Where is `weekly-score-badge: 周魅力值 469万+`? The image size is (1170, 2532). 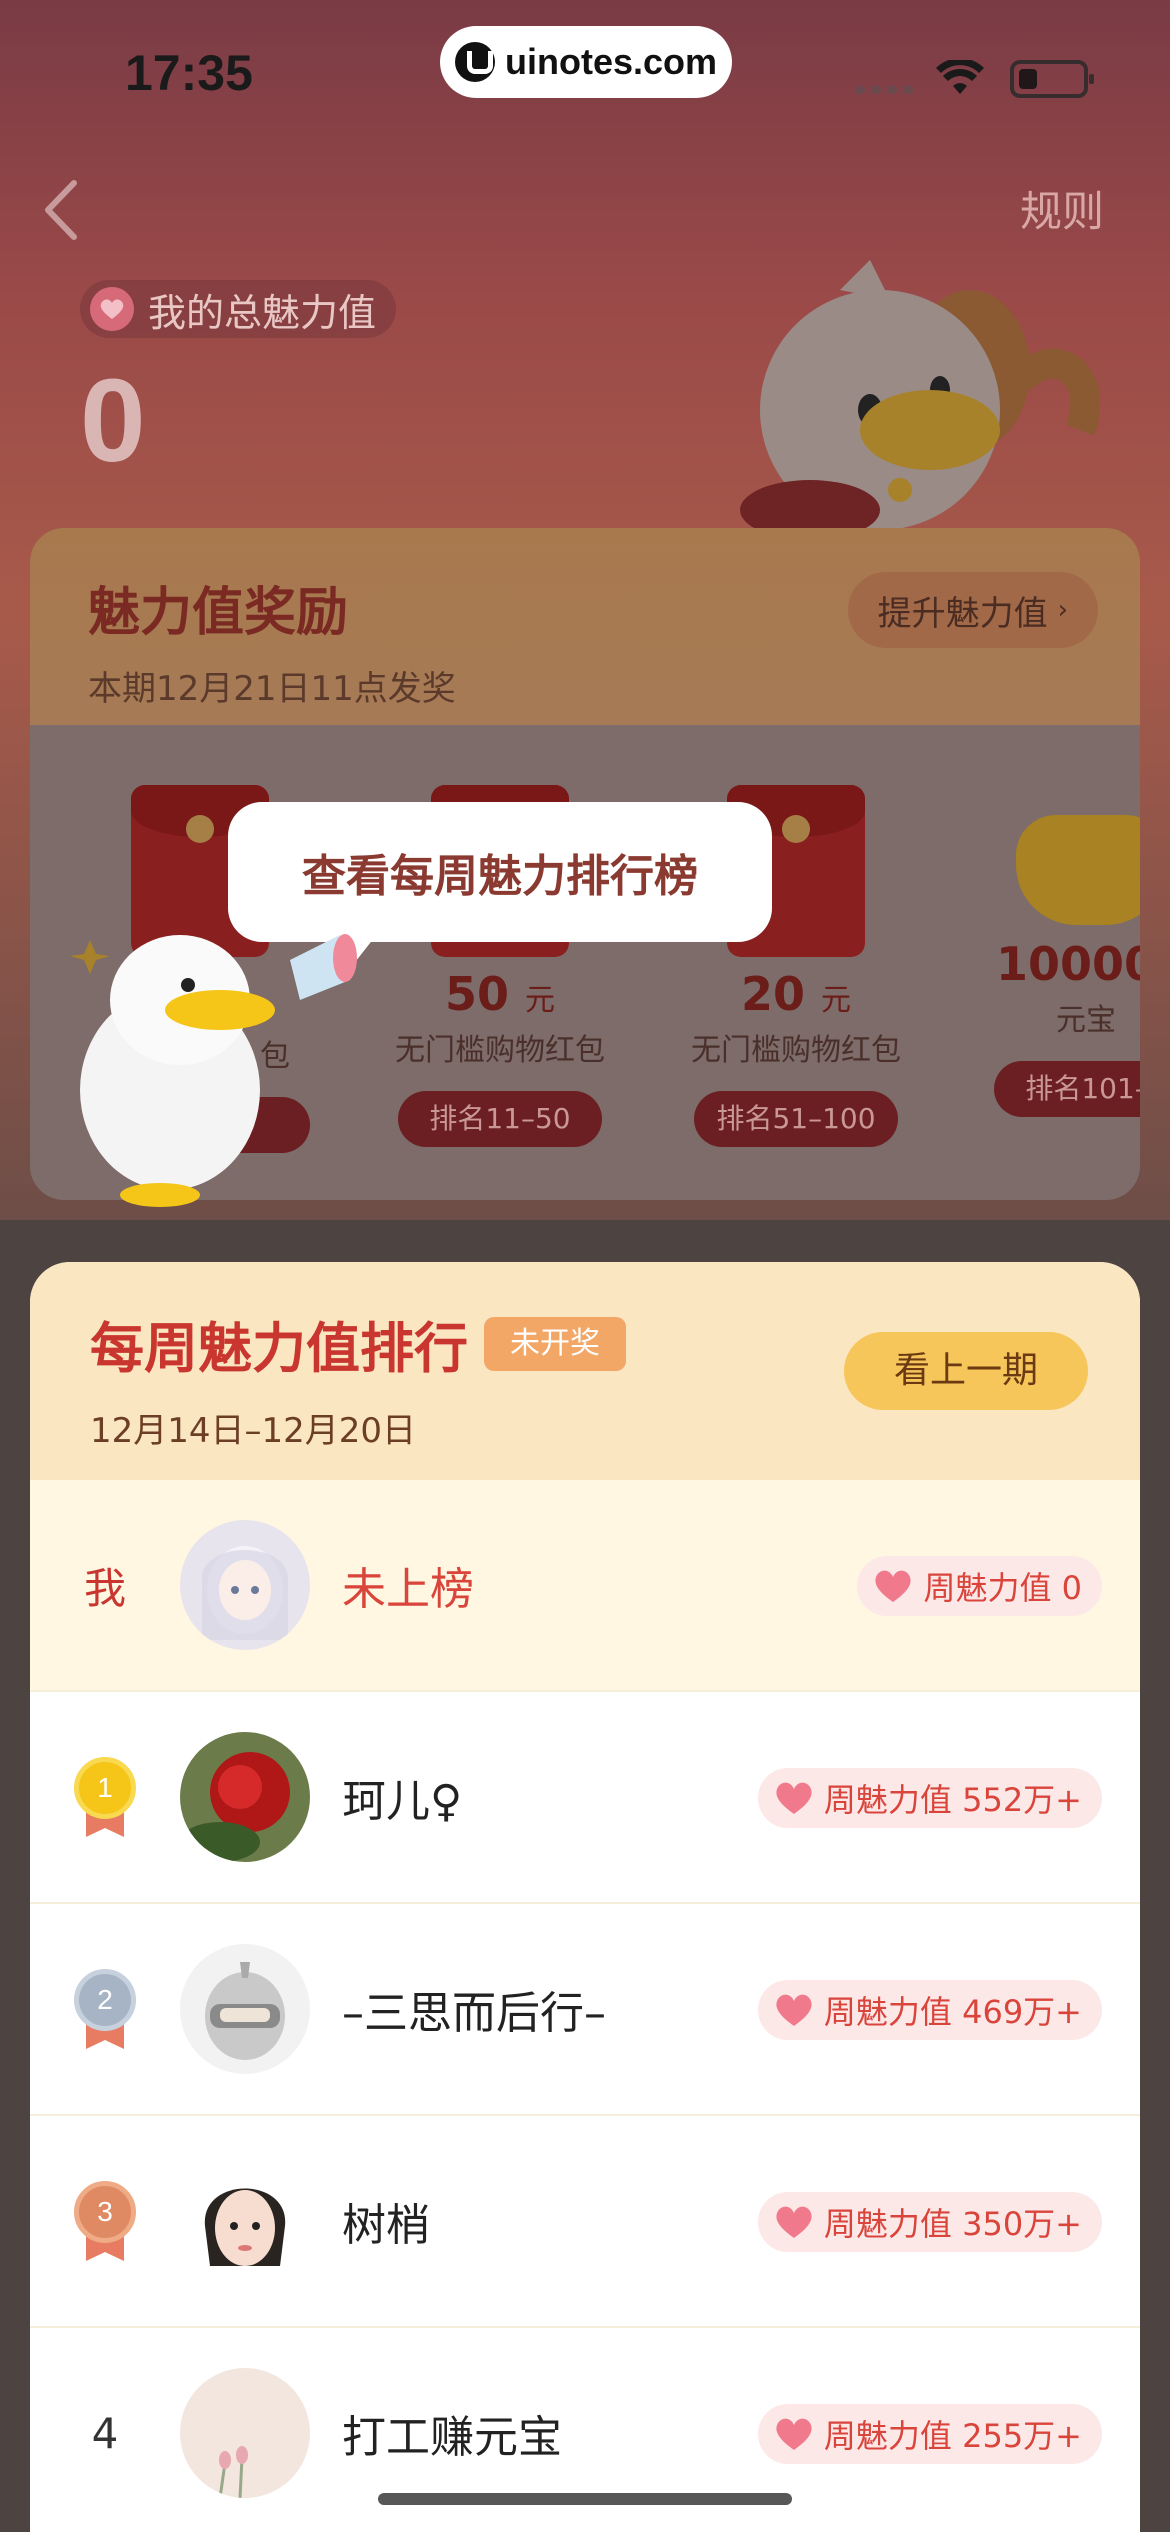 weekly-score-badge: 周魅力值 469万+ is located at coordinates (929, 2010).